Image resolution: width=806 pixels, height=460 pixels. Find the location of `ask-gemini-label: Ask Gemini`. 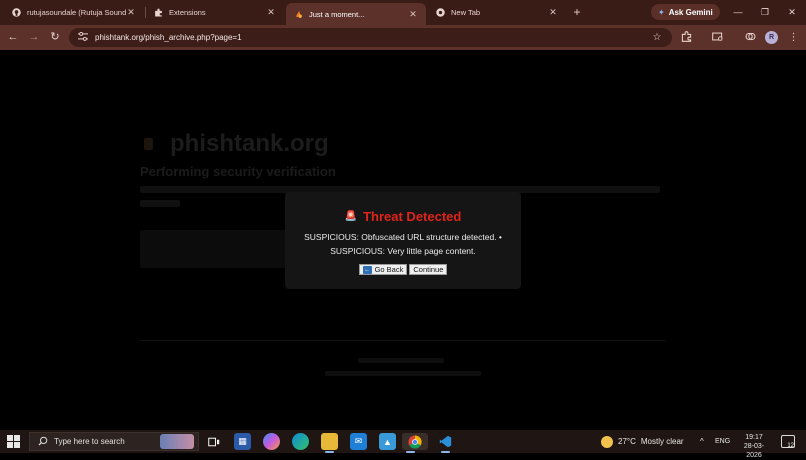

ask-gemini-label: Ask Gemini is located at coordinates (690, 12).